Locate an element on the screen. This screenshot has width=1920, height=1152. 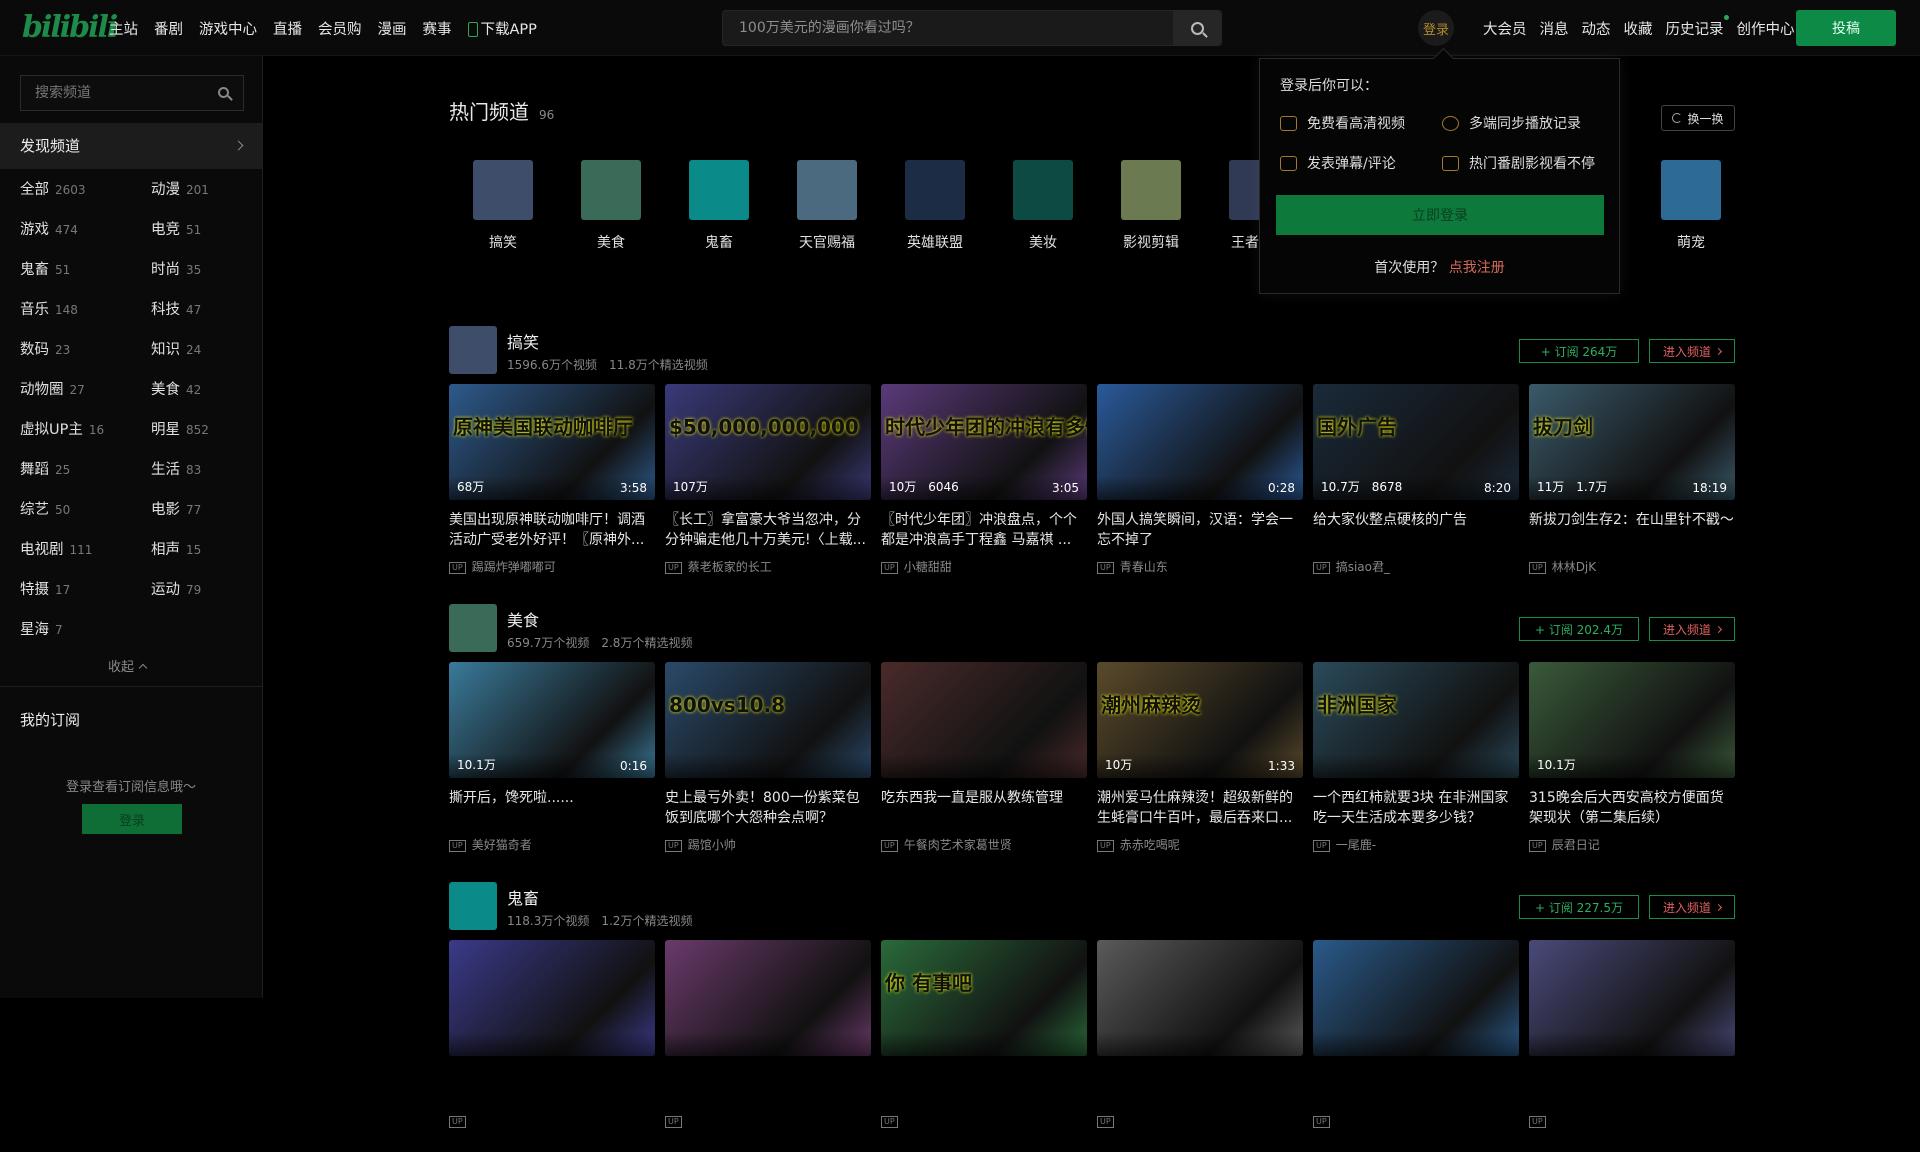
hot-channel-item: 鬼畜 is located at coordinates (719, 206).